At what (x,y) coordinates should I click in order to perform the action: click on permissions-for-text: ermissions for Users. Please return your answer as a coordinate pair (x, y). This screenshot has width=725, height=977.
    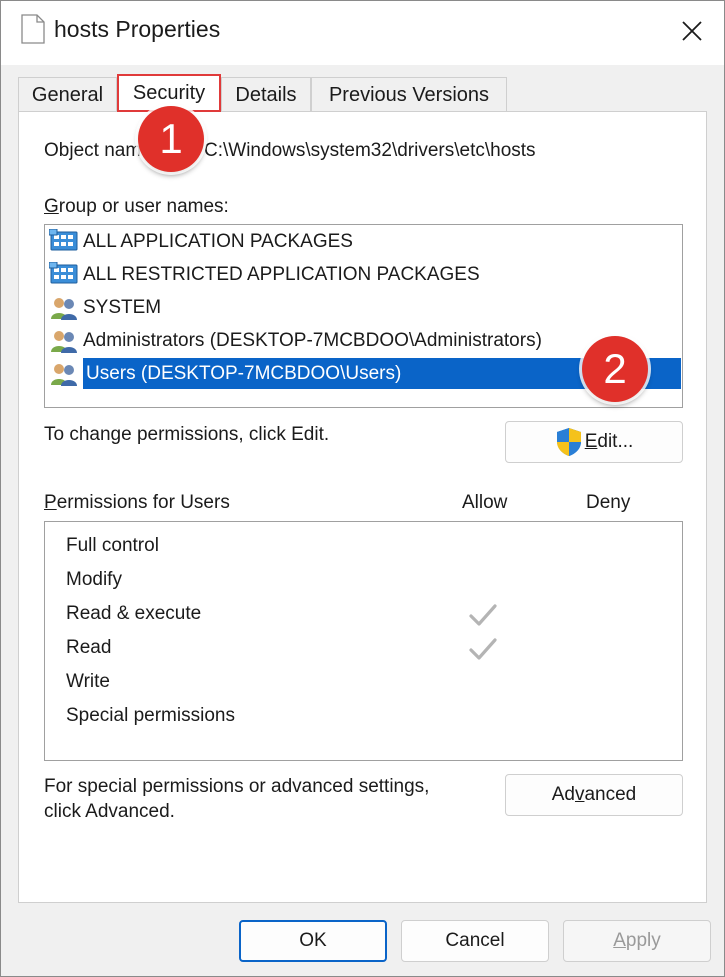
    Looking at the image, I should click on (143, 502).